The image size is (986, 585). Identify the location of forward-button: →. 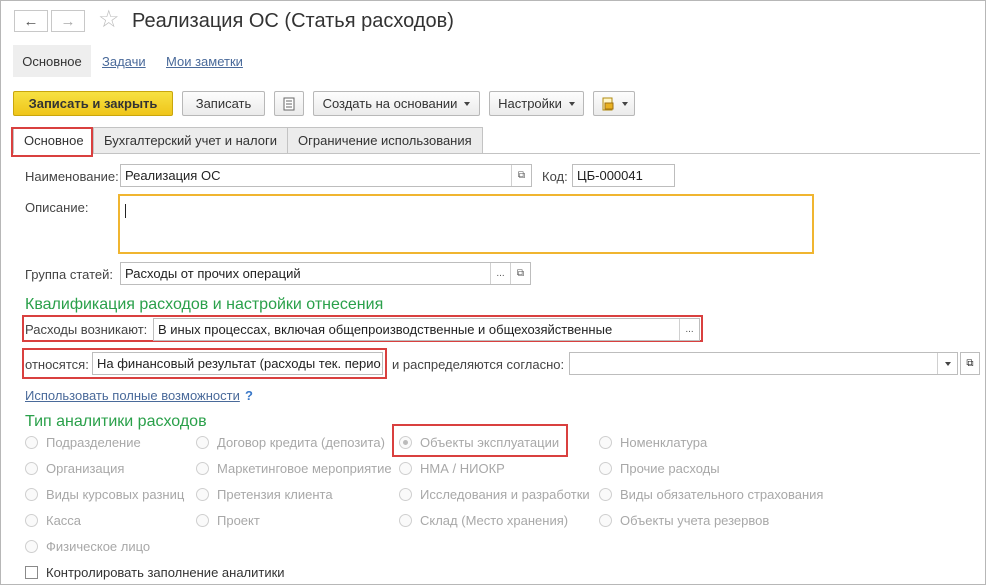
(68, 21).